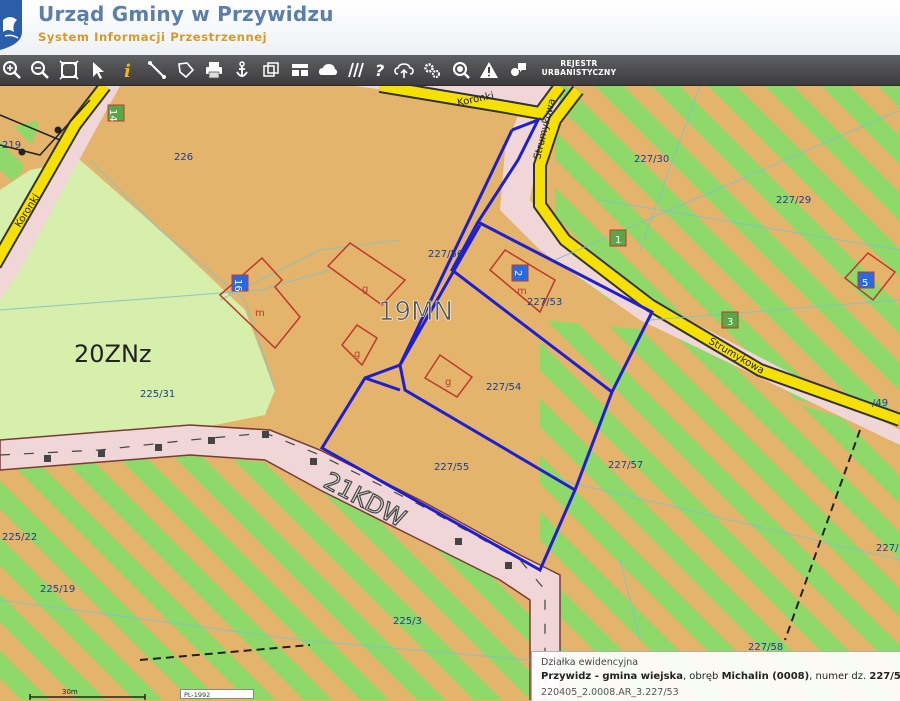 This screenshot has width=900, height=701. I want to click on help-icon: ?, so click(380, 70).